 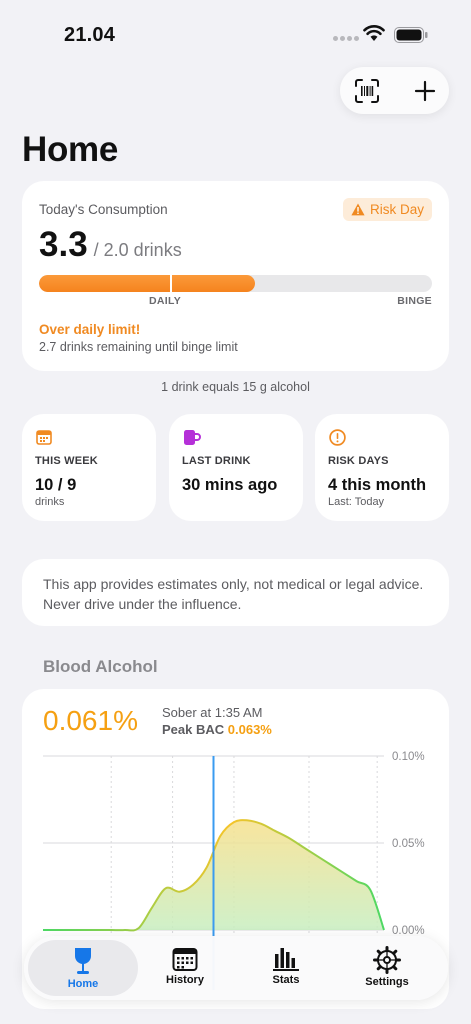 I want to click on tab-label: History, so click(x=185, y=980).